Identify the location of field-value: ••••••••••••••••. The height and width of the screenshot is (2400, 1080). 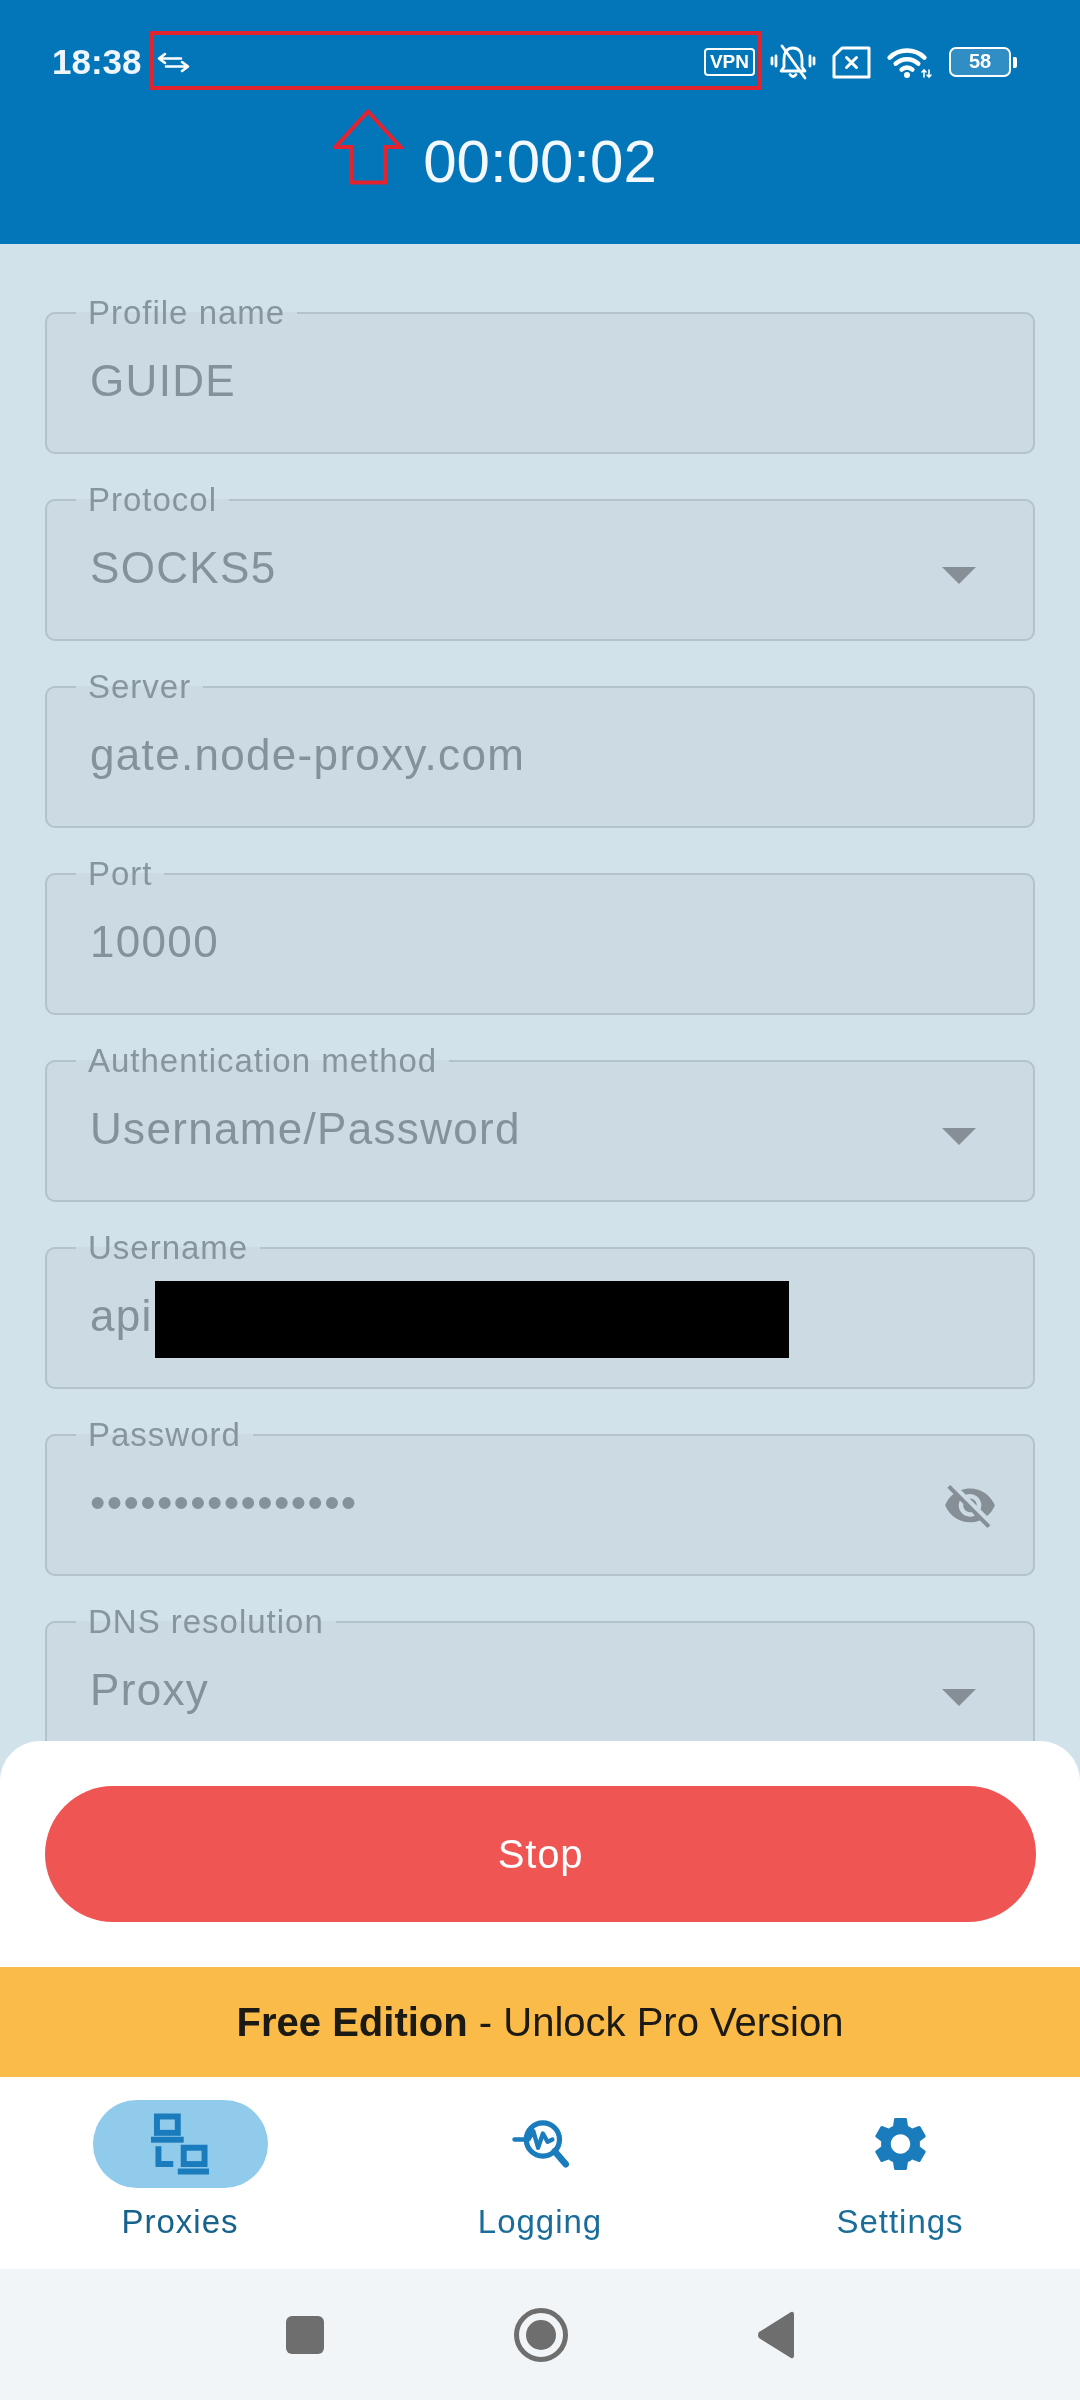
(224, 1503).